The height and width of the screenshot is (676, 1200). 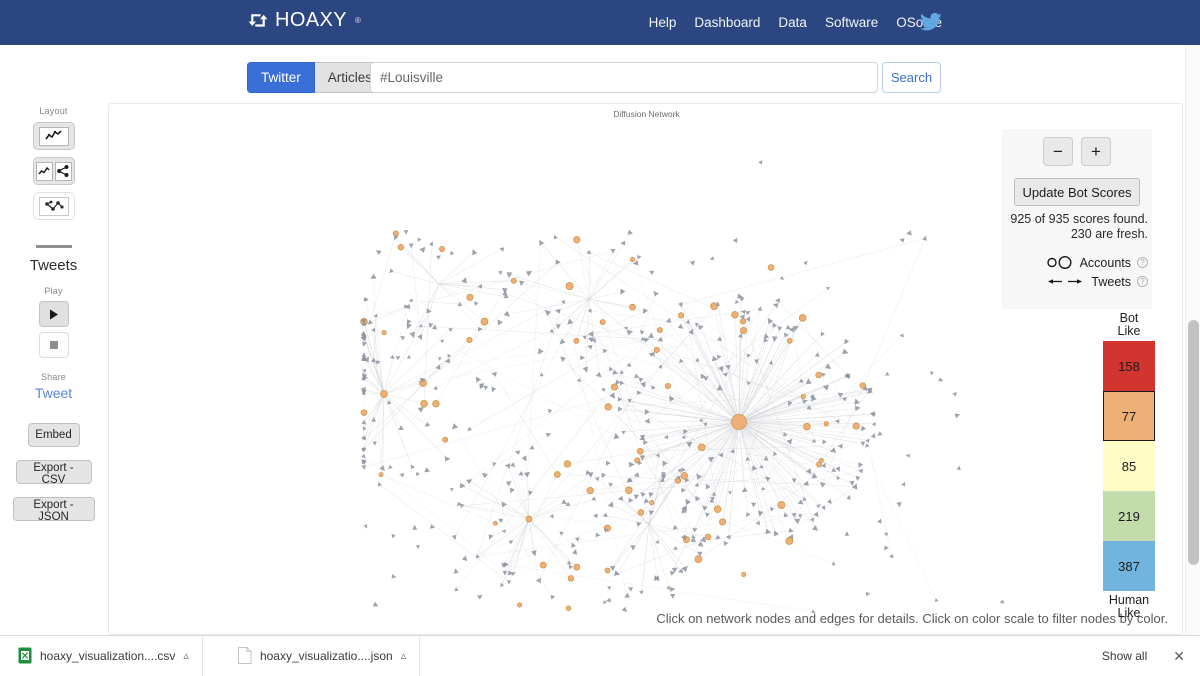 What do you see at coordinates (304, 20) in the screenshot?
I see `brand-logo: HOAXY ®` at bounding box center [304, 20].